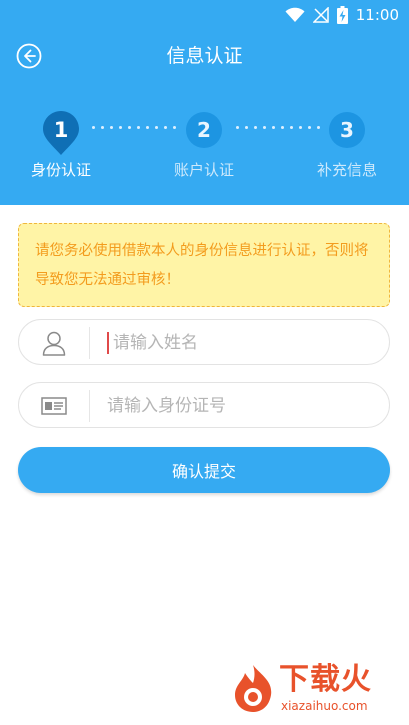 This screenshot has width=409, height=725. I want to click on id-number-field, so click(204, 405).